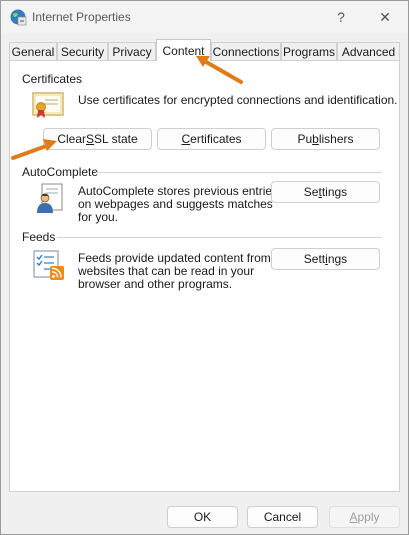  I want to click on feeds-settings-button: Sett i ngs, so click(325, 259).